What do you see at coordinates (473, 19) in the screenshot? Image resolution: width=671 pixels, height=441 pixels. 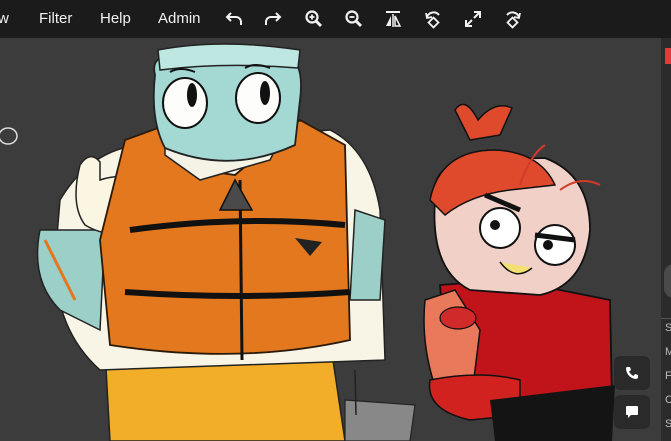 I see `fullscreen-icon` at bounding box center [473, 19].